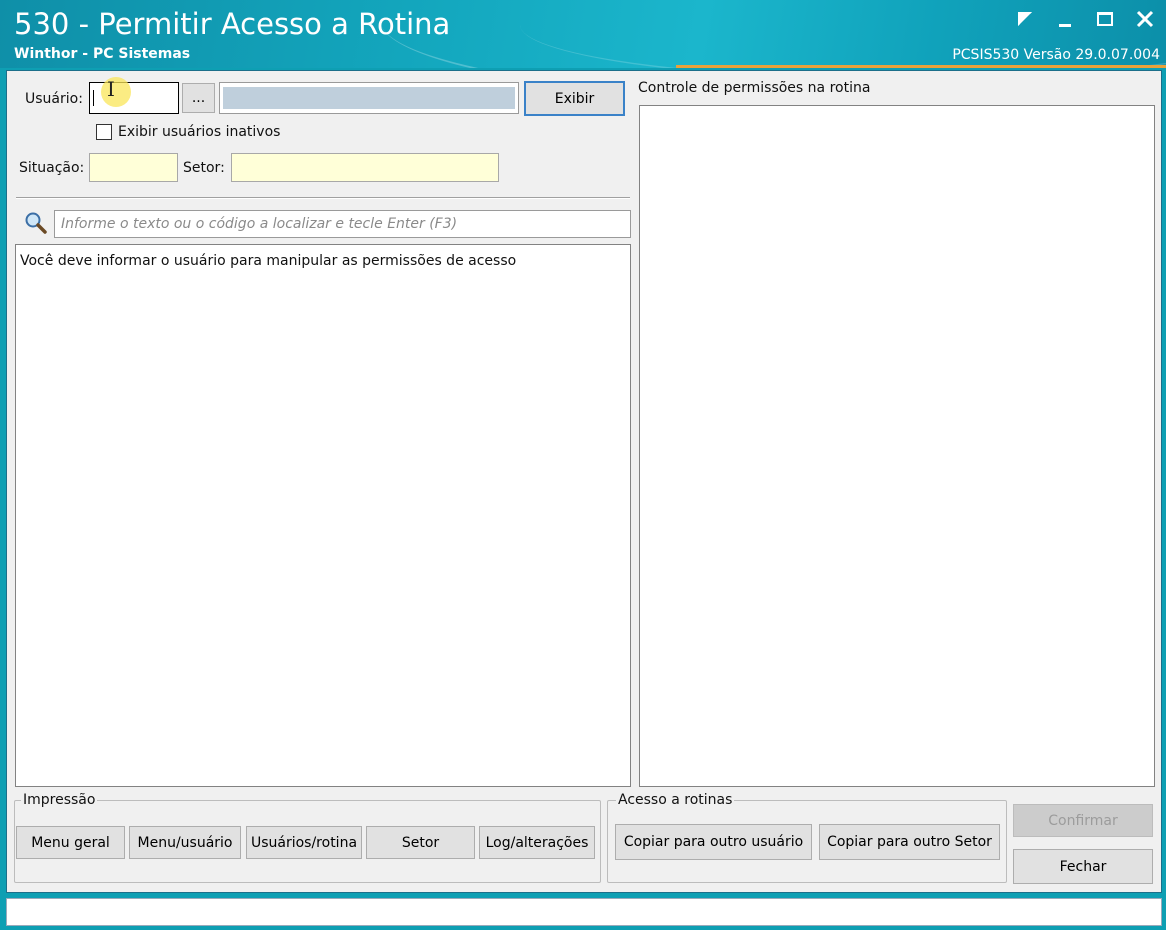  Describe the element at coordinates (1083, 820) in the screenshot. I see `confirmar-button: Confirmar` at that location.